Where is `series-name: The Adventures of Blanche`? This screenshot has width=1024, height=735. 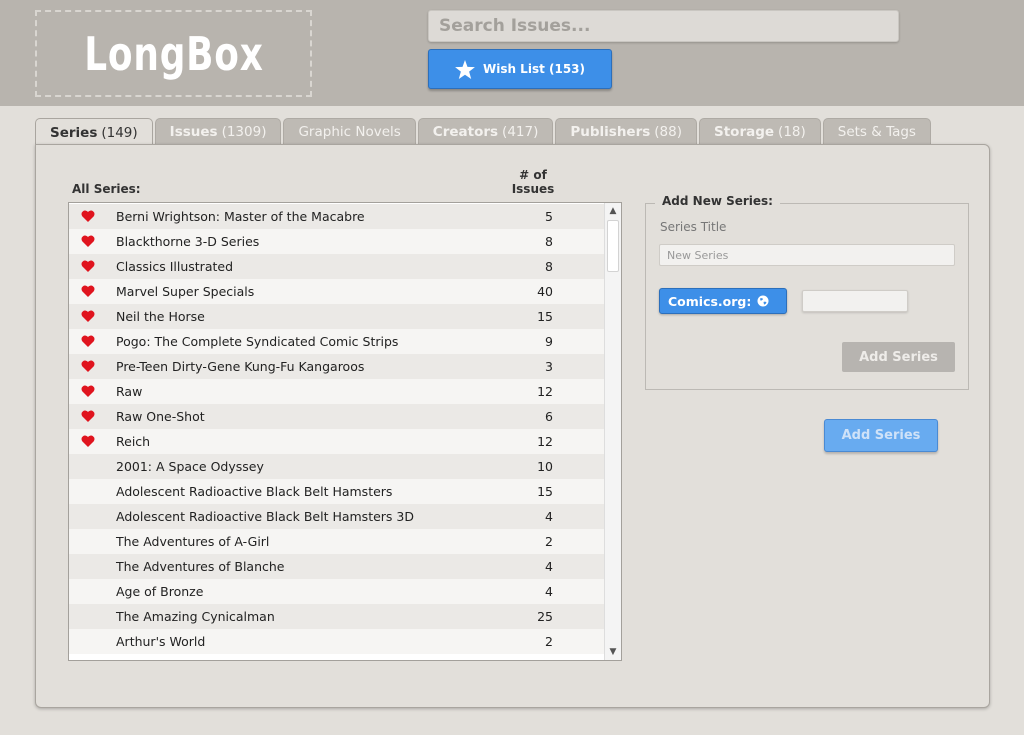
series-name: The Adventures of Blanche is located at coordinates (200, 566).